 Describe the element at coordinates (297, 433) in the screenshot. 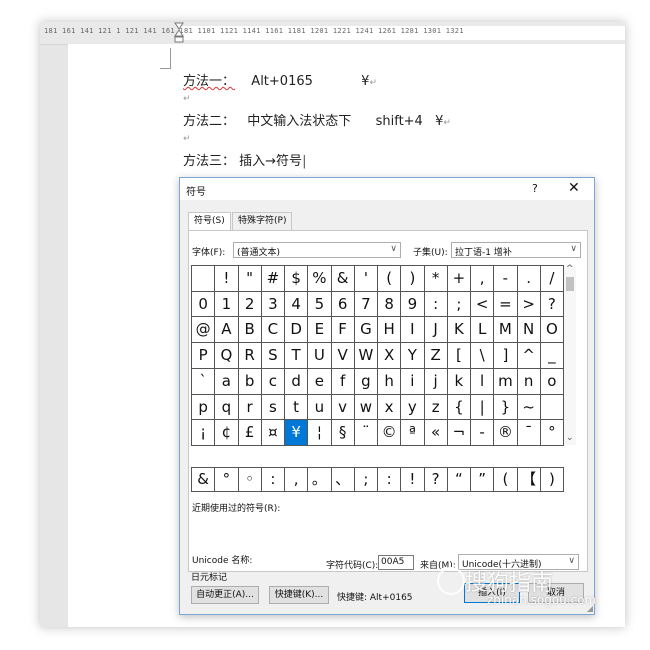

I see `symbol-cell: ¥` at that location.